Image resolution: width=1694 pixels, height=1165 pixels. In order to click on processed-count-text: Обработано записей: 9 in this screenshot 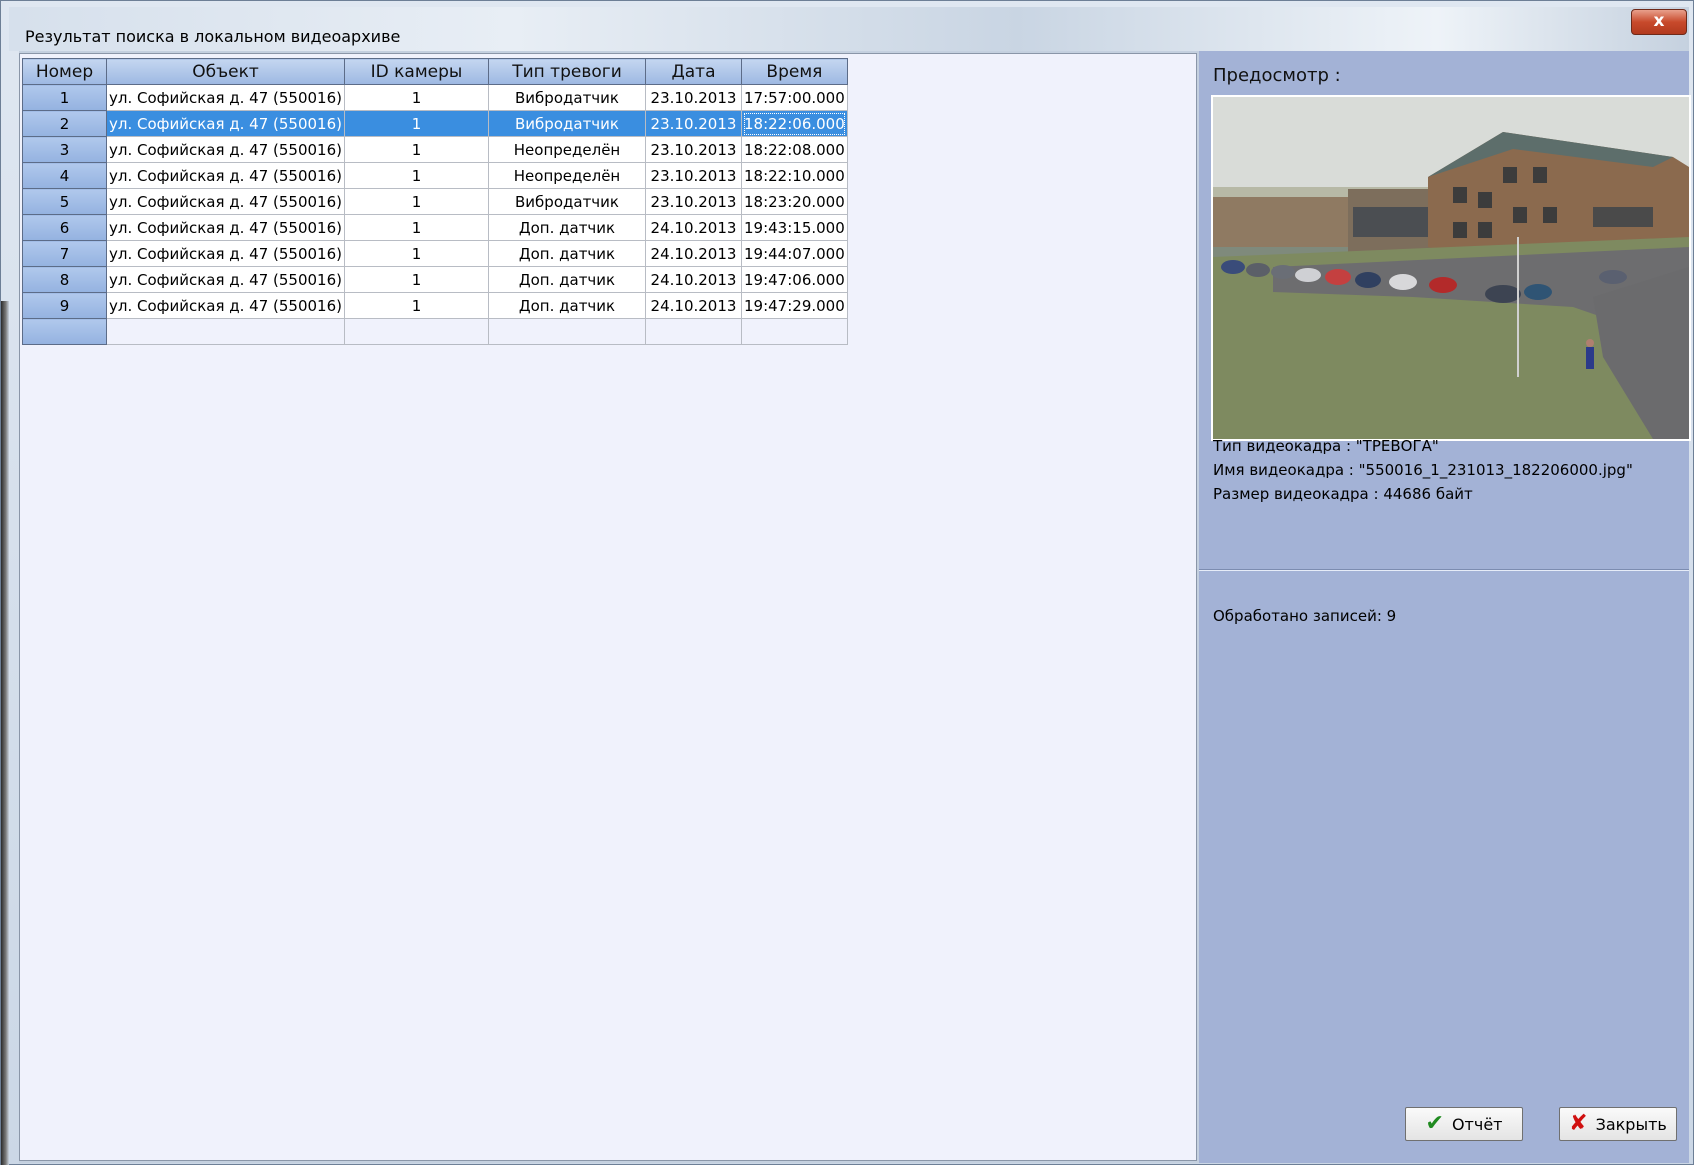, I will do `click(1305, 616)`.